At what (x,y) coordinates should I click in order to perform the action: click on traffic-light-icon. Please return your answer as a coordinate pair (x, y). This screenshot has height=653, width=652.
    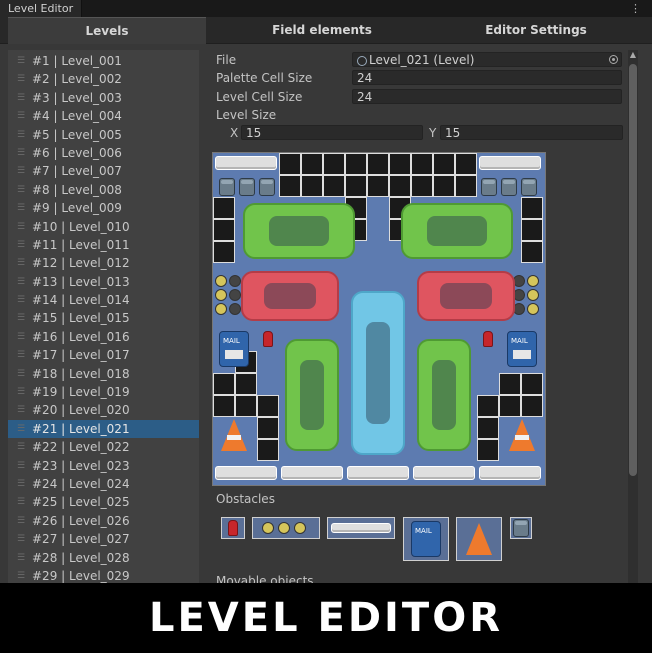
    Looking at the image, I should click on (284, 528).